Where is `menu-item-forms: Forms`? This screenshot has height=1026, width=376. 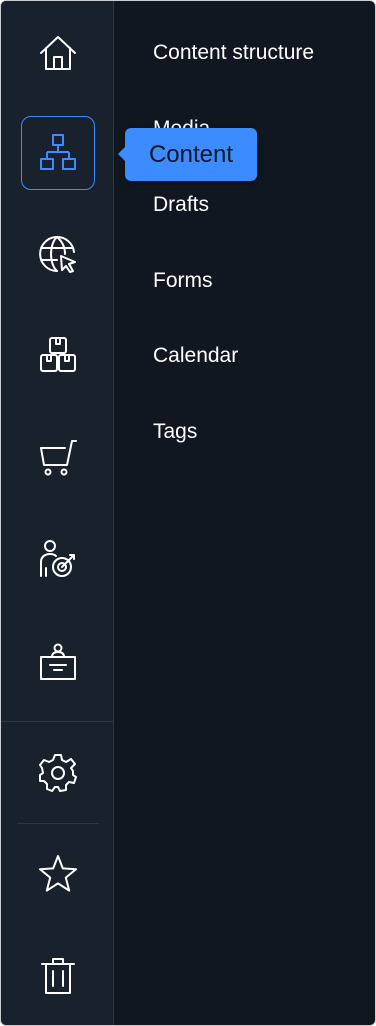 menu-item-forms: Forms is located at coordinates (183, 281).